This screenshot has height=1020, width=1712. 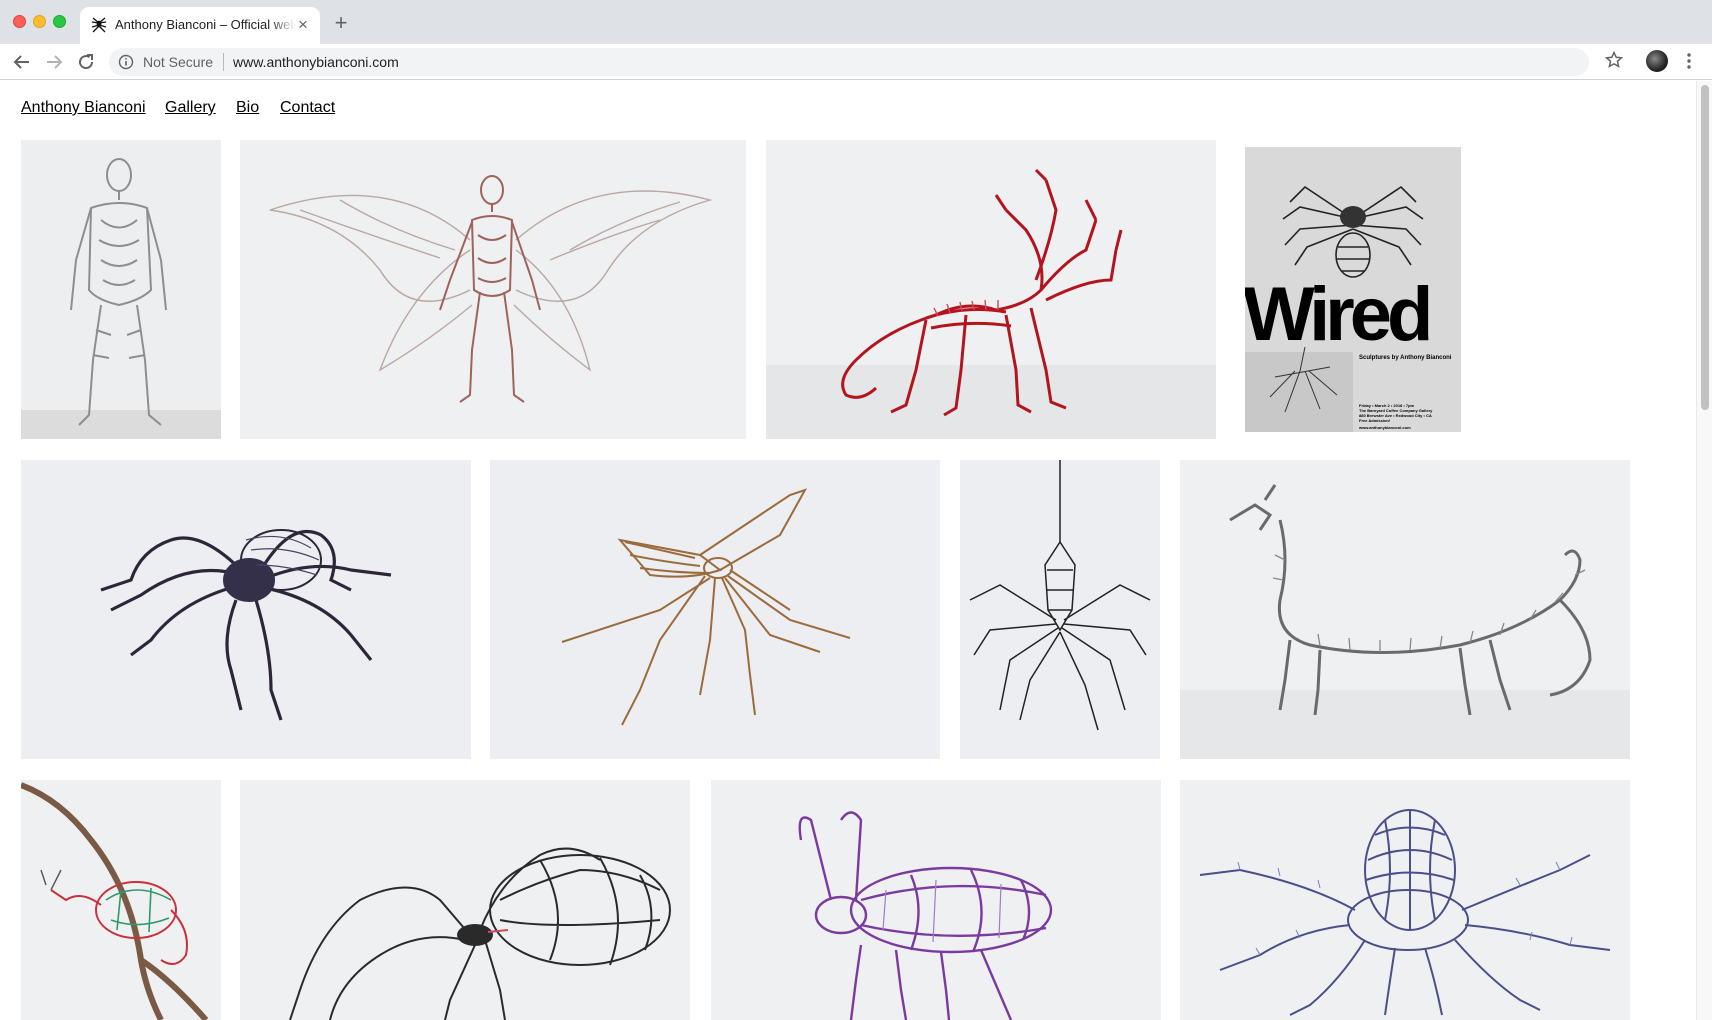 What do you see at coordinates (190, 108) in the screenshot?
I see `nav-link-gallery: Gallery` at bounding box center [190, 108].